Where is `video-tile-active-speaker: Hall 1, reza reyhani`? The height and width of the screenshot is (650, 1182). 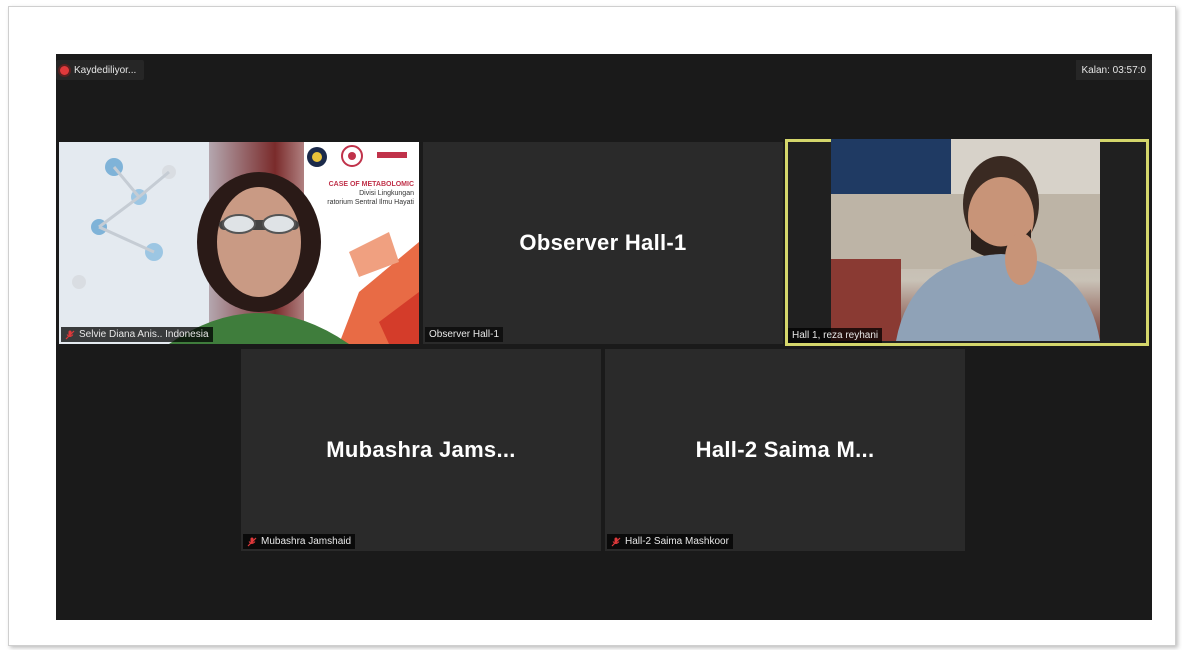 video-tile-active-speaker: Hall 1, reza reyhani is located at coordinates (967, 242).